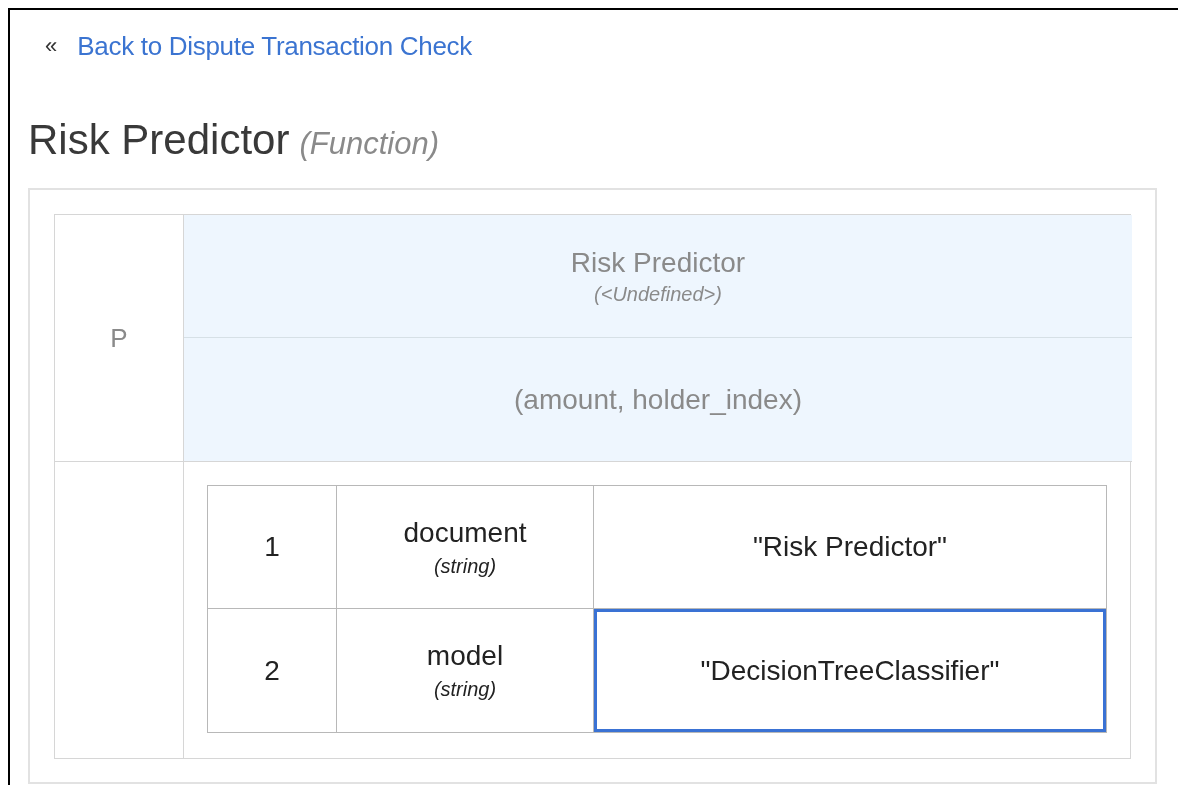 This screenshot has height=785, width=1178. I want to click on parameters-cell: (amount, holder_index), so click(658, 399).